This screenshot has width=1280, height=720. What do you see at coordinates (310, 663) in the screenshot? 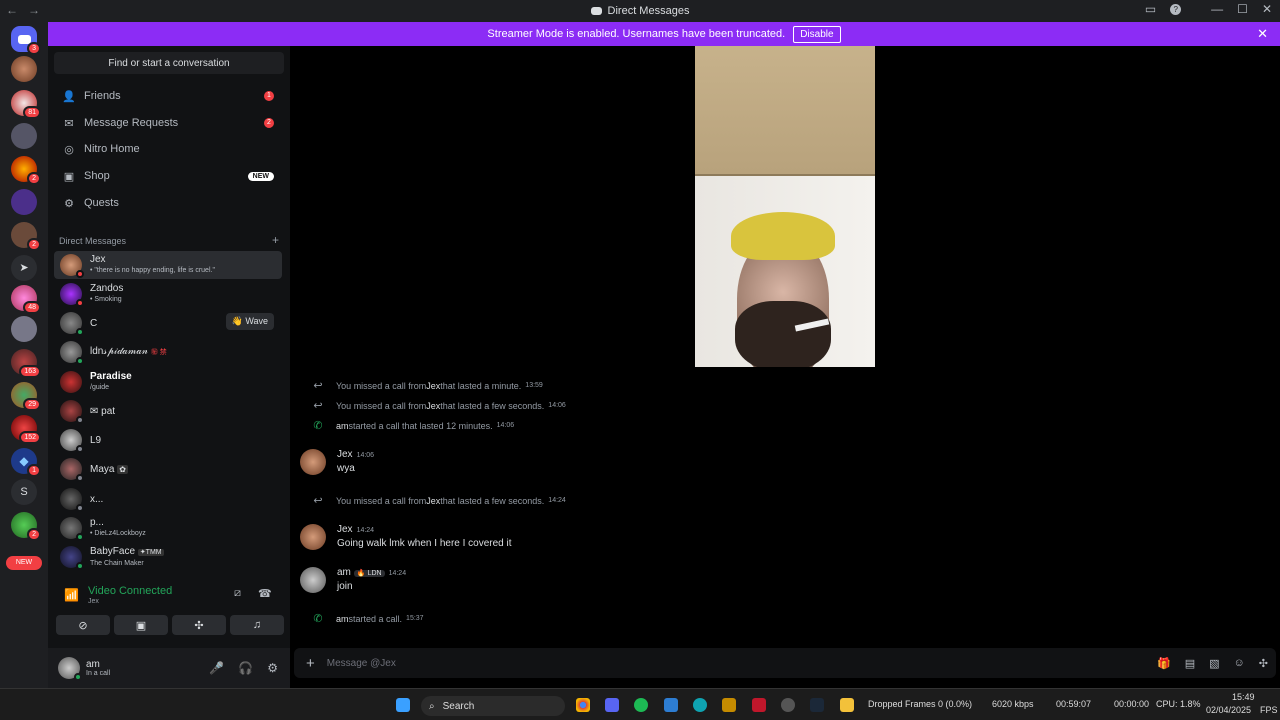
I see `attach-plus-icon: +` at bounding box center [310, 663].